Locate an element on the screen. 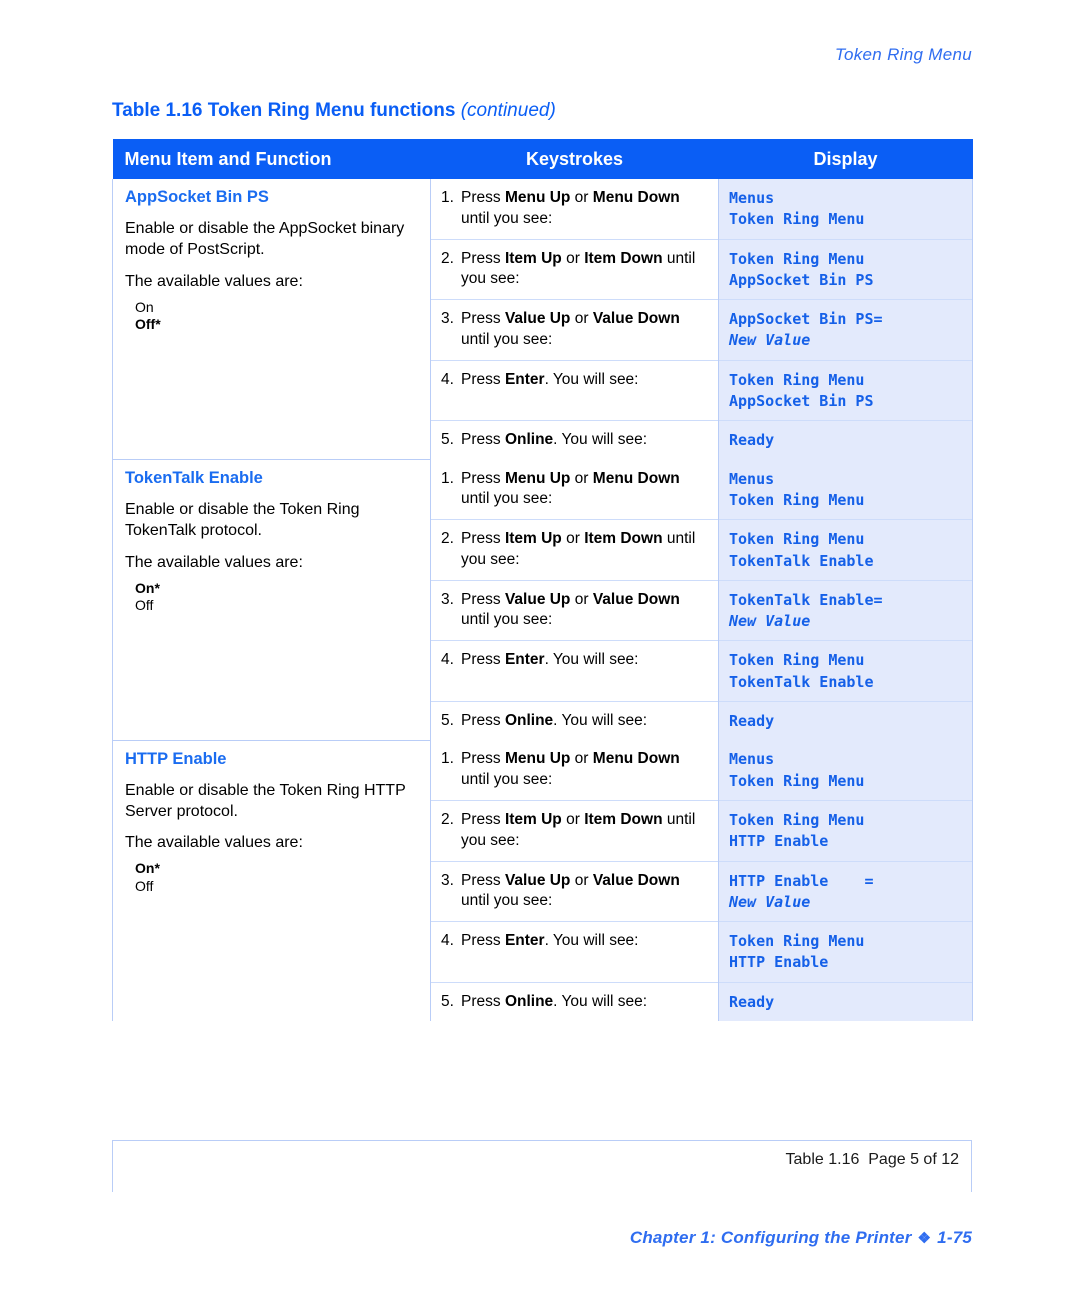  display-cell: Token Ring Menu HTTP Enable is located at coordinates (845, 830).